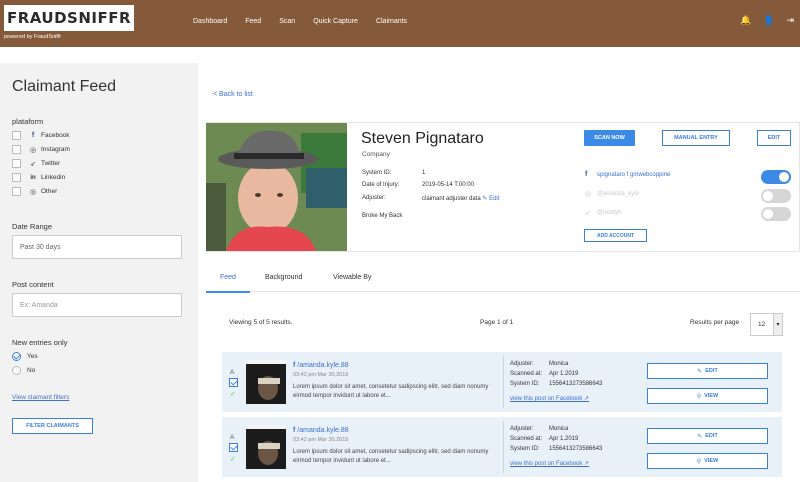  Describe the element at coordinates (634, 174) in the screenshot. I see `account-text: spignataro f gmwebcoppine` at that location.